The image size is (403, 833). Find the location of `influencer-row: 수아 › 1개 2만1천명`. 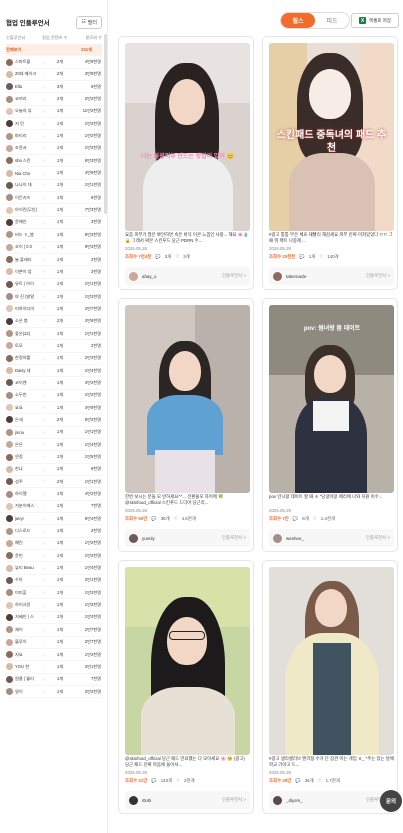

influencer-row: 수아 › 1개 2만1천명 is located at coordinates (54, 581).